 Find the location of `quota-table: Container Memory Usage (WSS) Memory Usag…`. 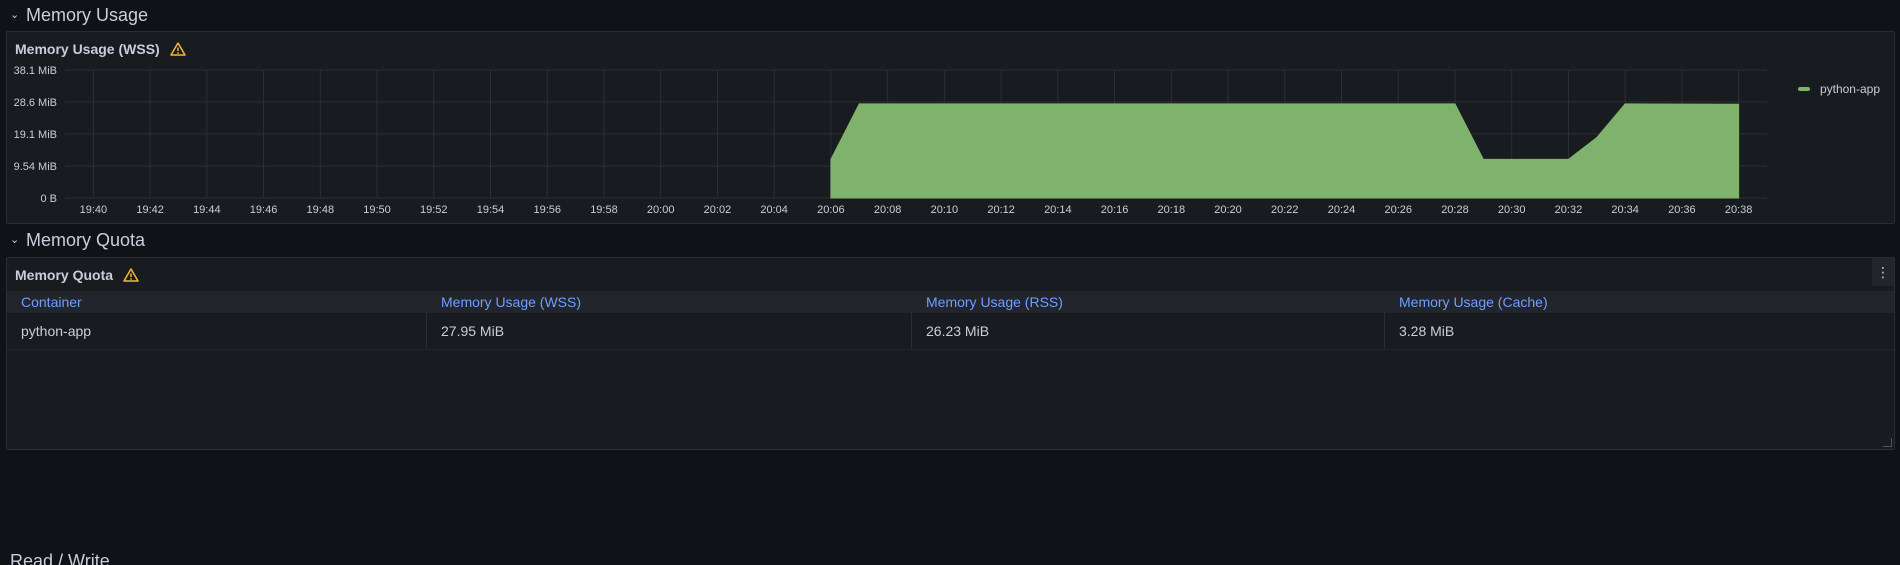

quota-table: Container Memory Usage (WSS) Memory Usag… is located at coordinates (950, 320).